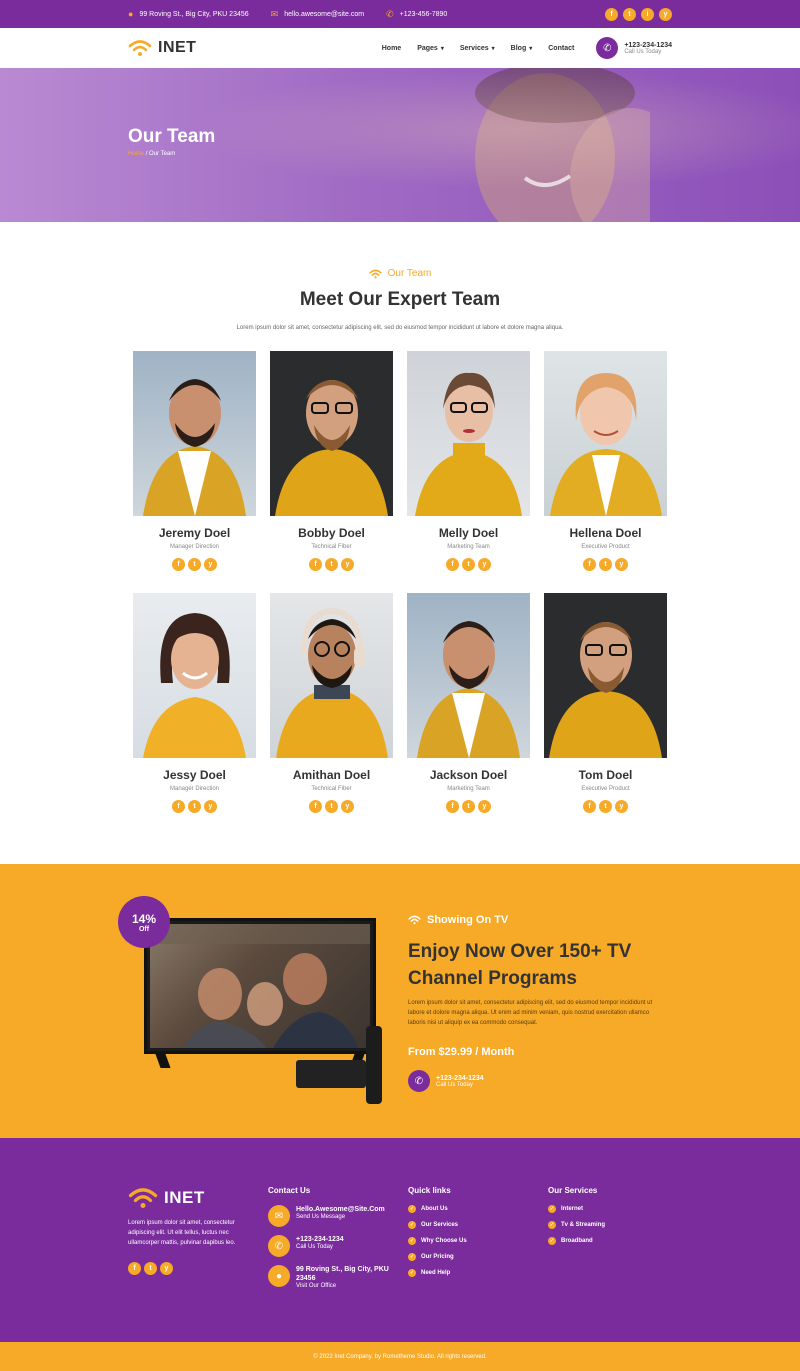 The width and height of the screenshot is (800, 1371). I want to click on member-name: Bobby Doel, so click(331, 533).